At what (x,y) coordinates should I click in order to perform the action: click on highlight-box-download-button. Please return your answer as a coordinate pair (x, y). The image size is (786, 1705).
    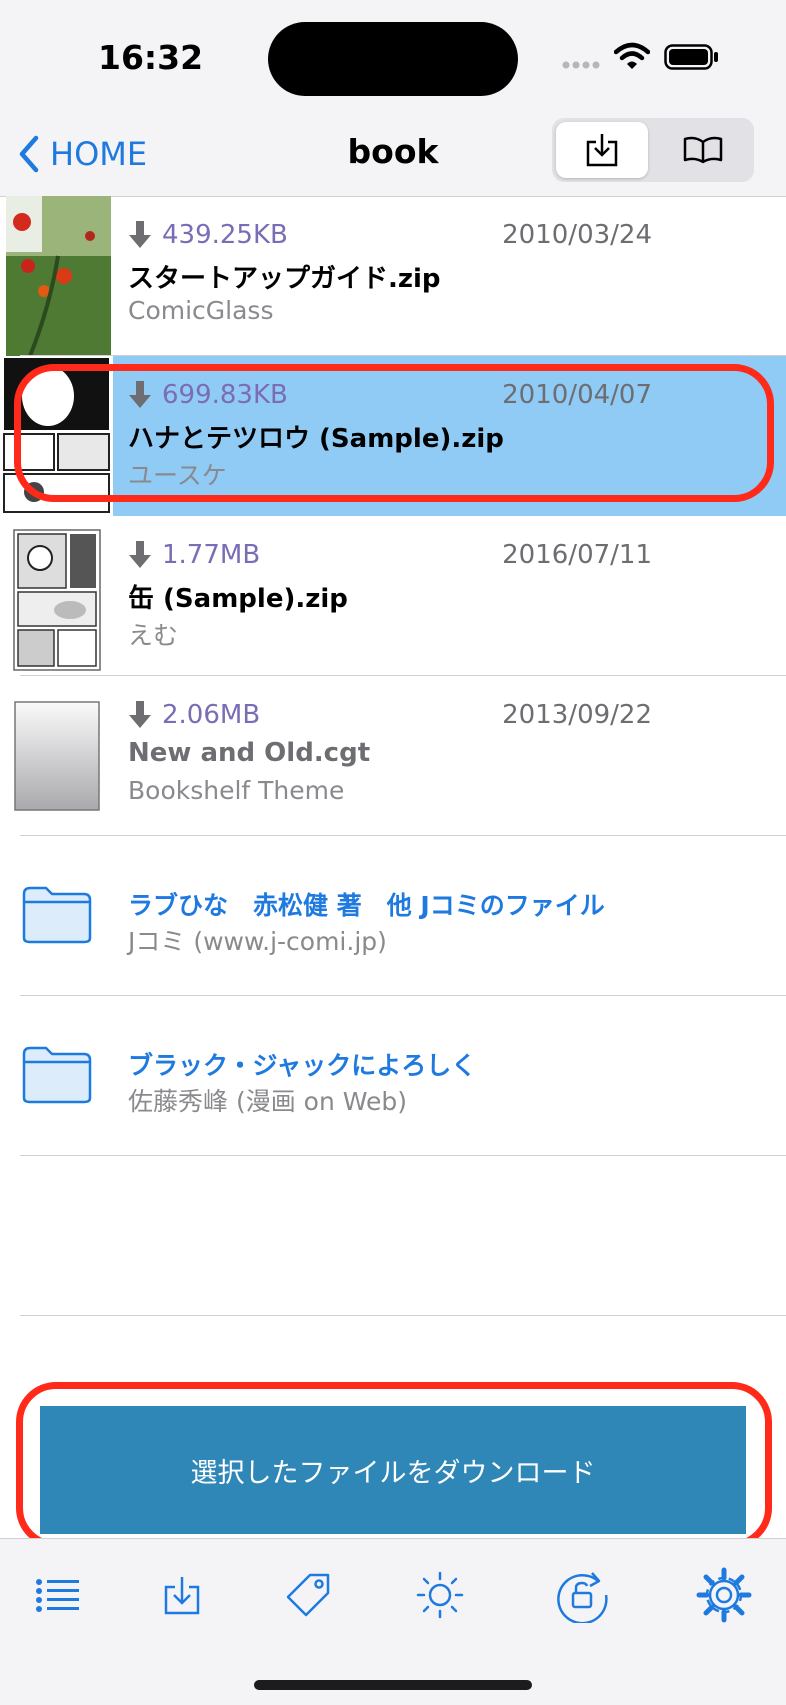
    Looking at the image, I should click on (394, 1465).